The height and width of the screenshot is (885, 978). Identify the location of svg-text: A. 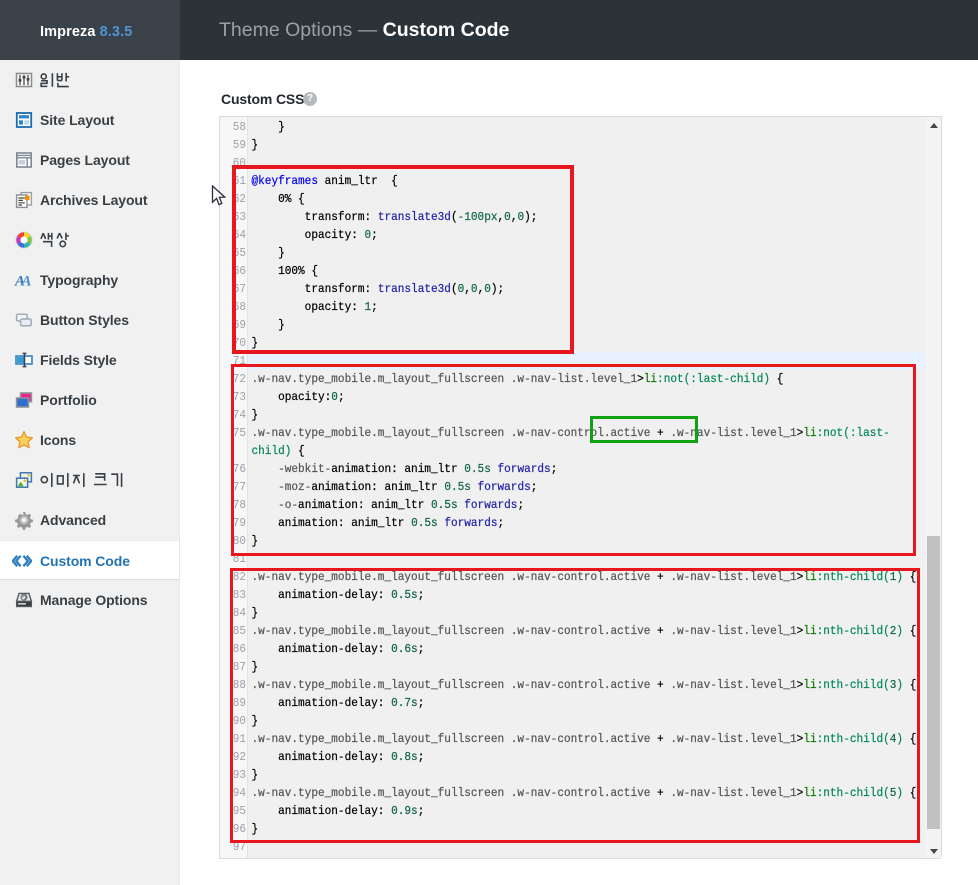
(26, 282).